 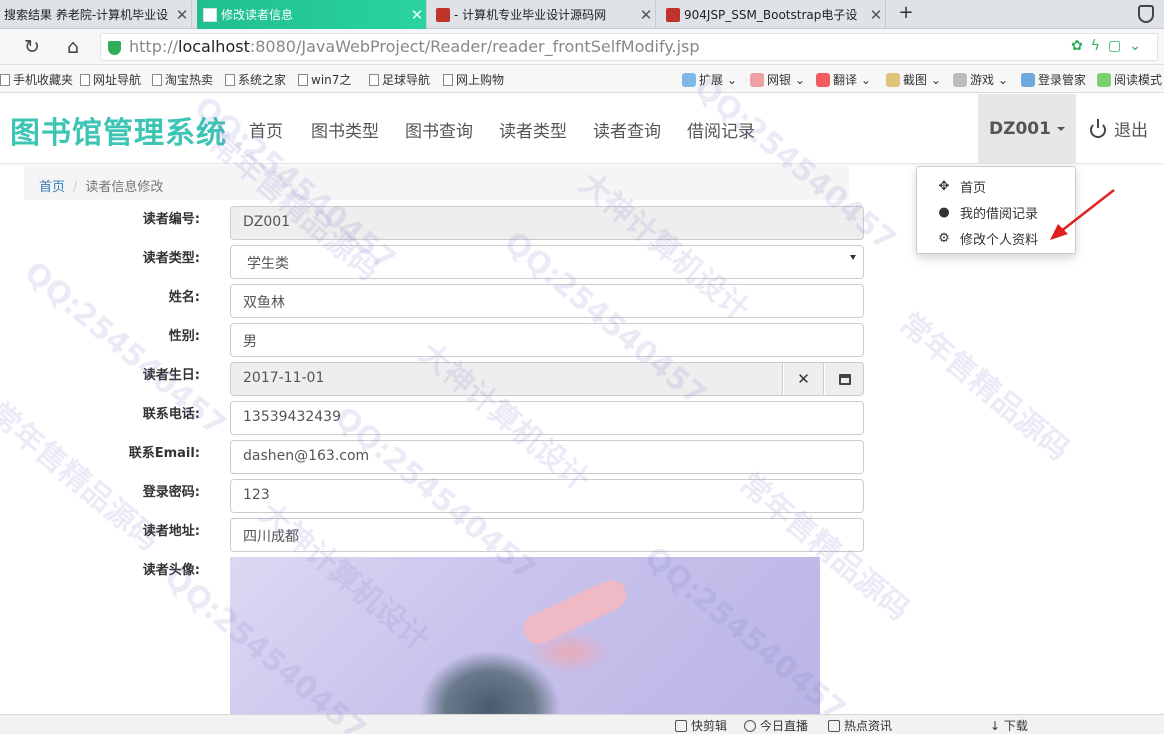 What do you see at coordinates (436, 183) in the screenshot?
I see `breadcrumb: 首页 / 读者信息修改` at bounding box center [436, 183].